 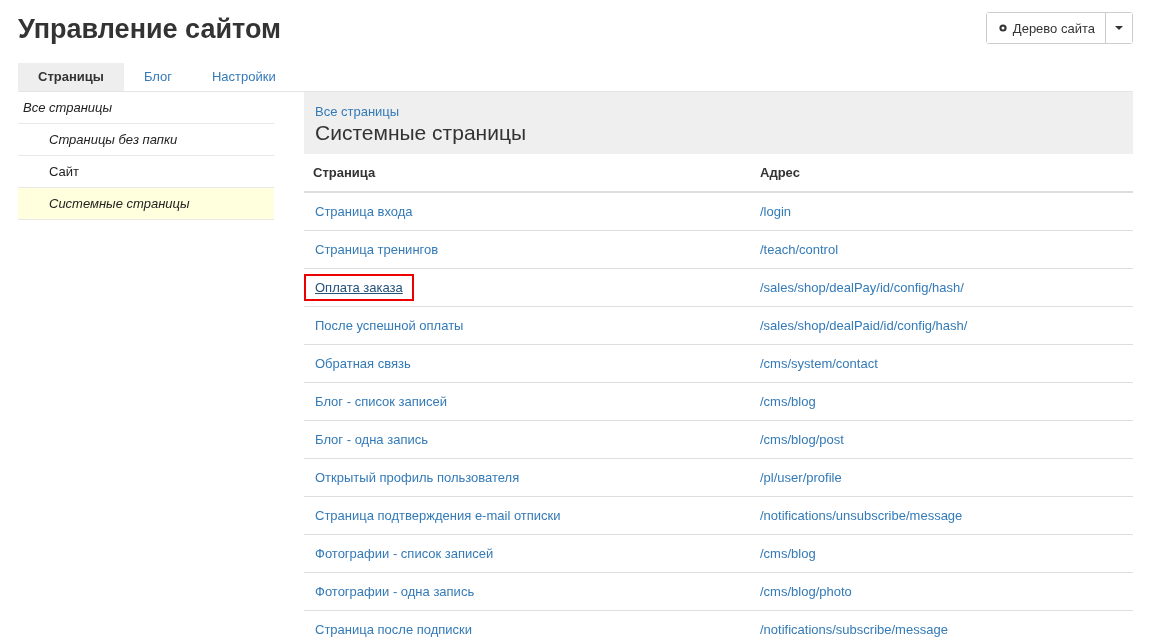 I want to click on page-link: После успешной оплаты, so click(x=389, y=325).